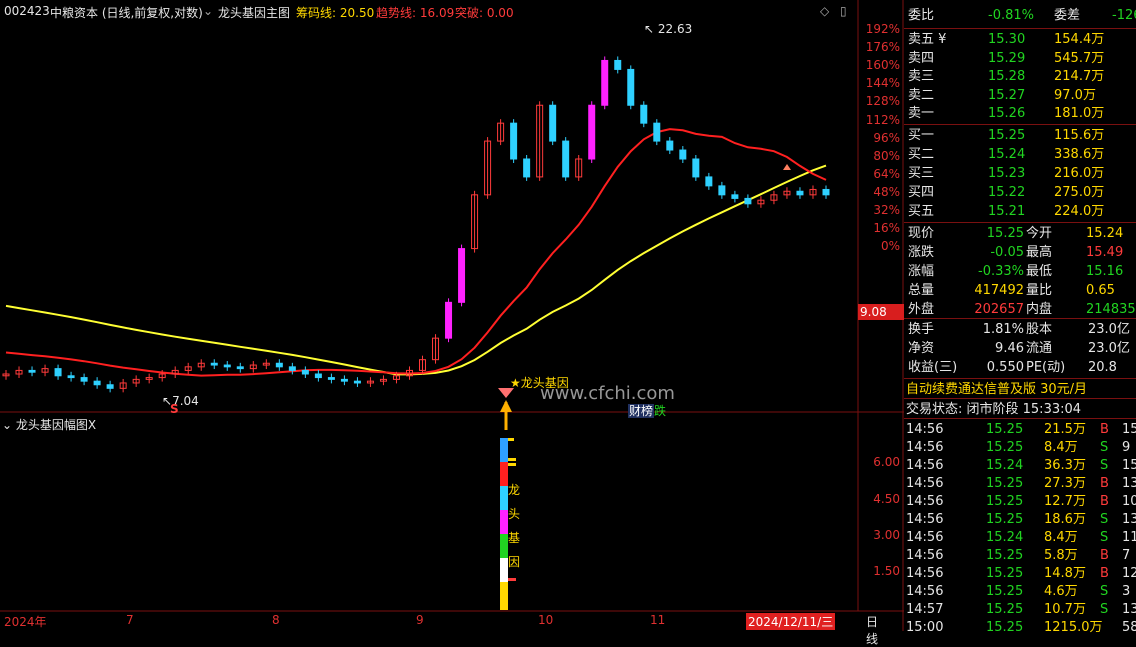 Image resolution: width=1136 pixels, height=647 pixels. Describe the element at coordinates (921, 113) in the screenshot. I see `ask-label: 卖一` at that location.